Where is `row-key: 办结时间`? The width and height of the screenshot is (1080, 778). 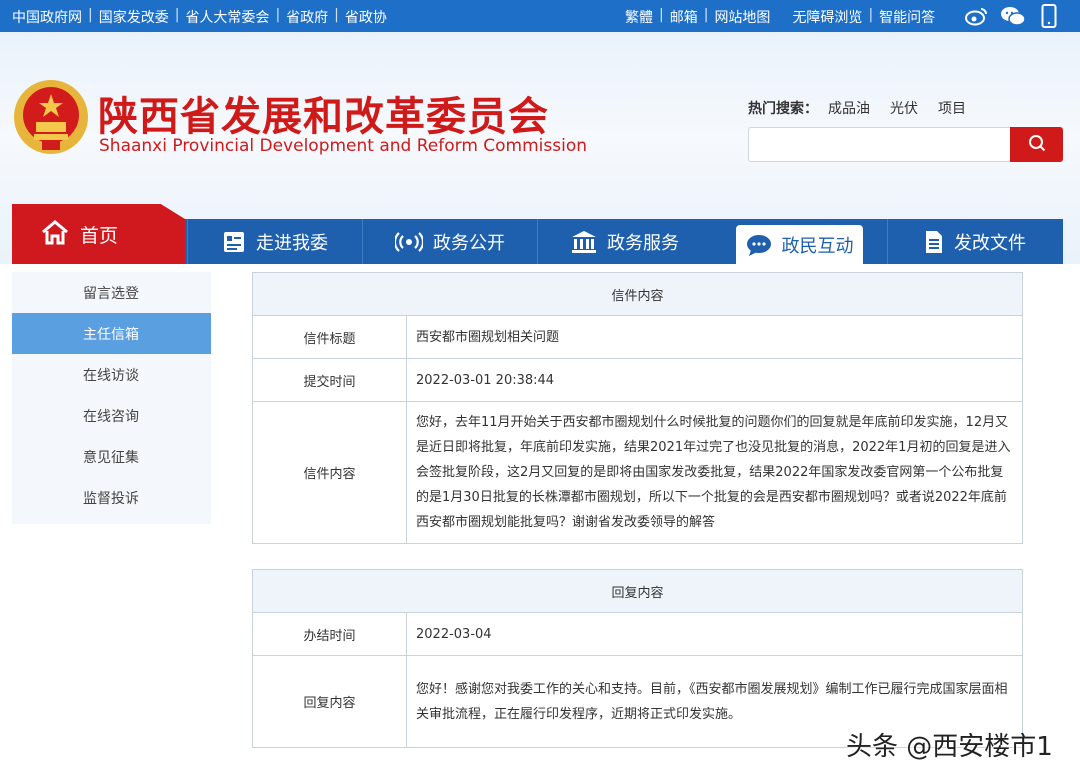
row-key: 办结时间 is located at coordinates (330, 634).